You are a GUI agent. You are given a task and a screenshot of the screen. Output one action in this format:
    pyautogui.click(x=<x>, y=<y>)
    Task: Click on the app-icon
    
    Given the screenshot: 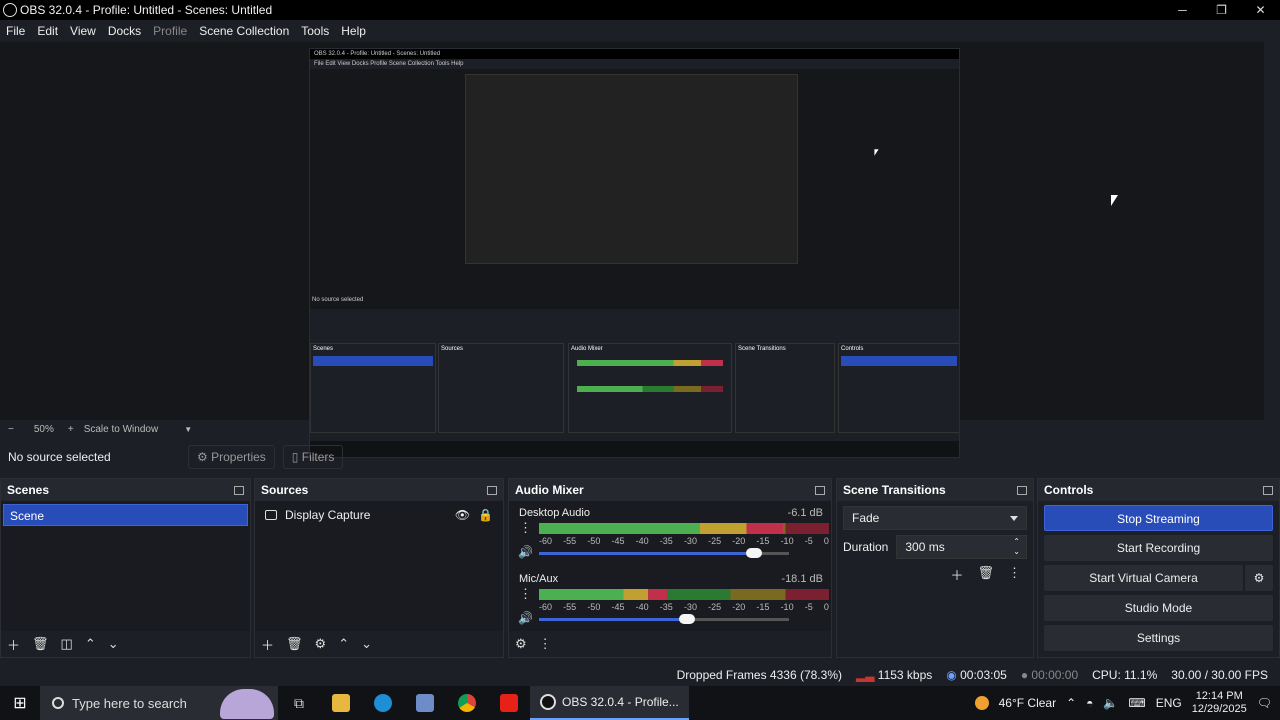 What is the action you would take?
    pyautogui.click(x=425, y=703)
    